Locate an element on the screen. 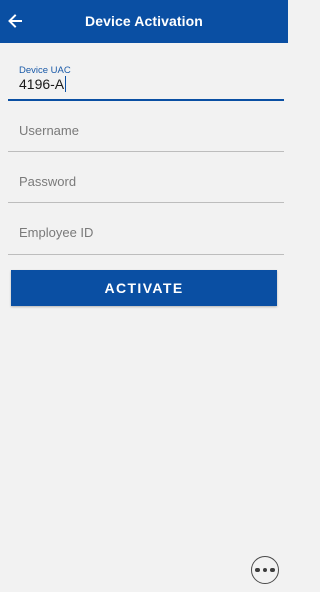 The image size is (320, 592). device-uac-field: Device UAC 4196-A is located at coordinates (146, 78).